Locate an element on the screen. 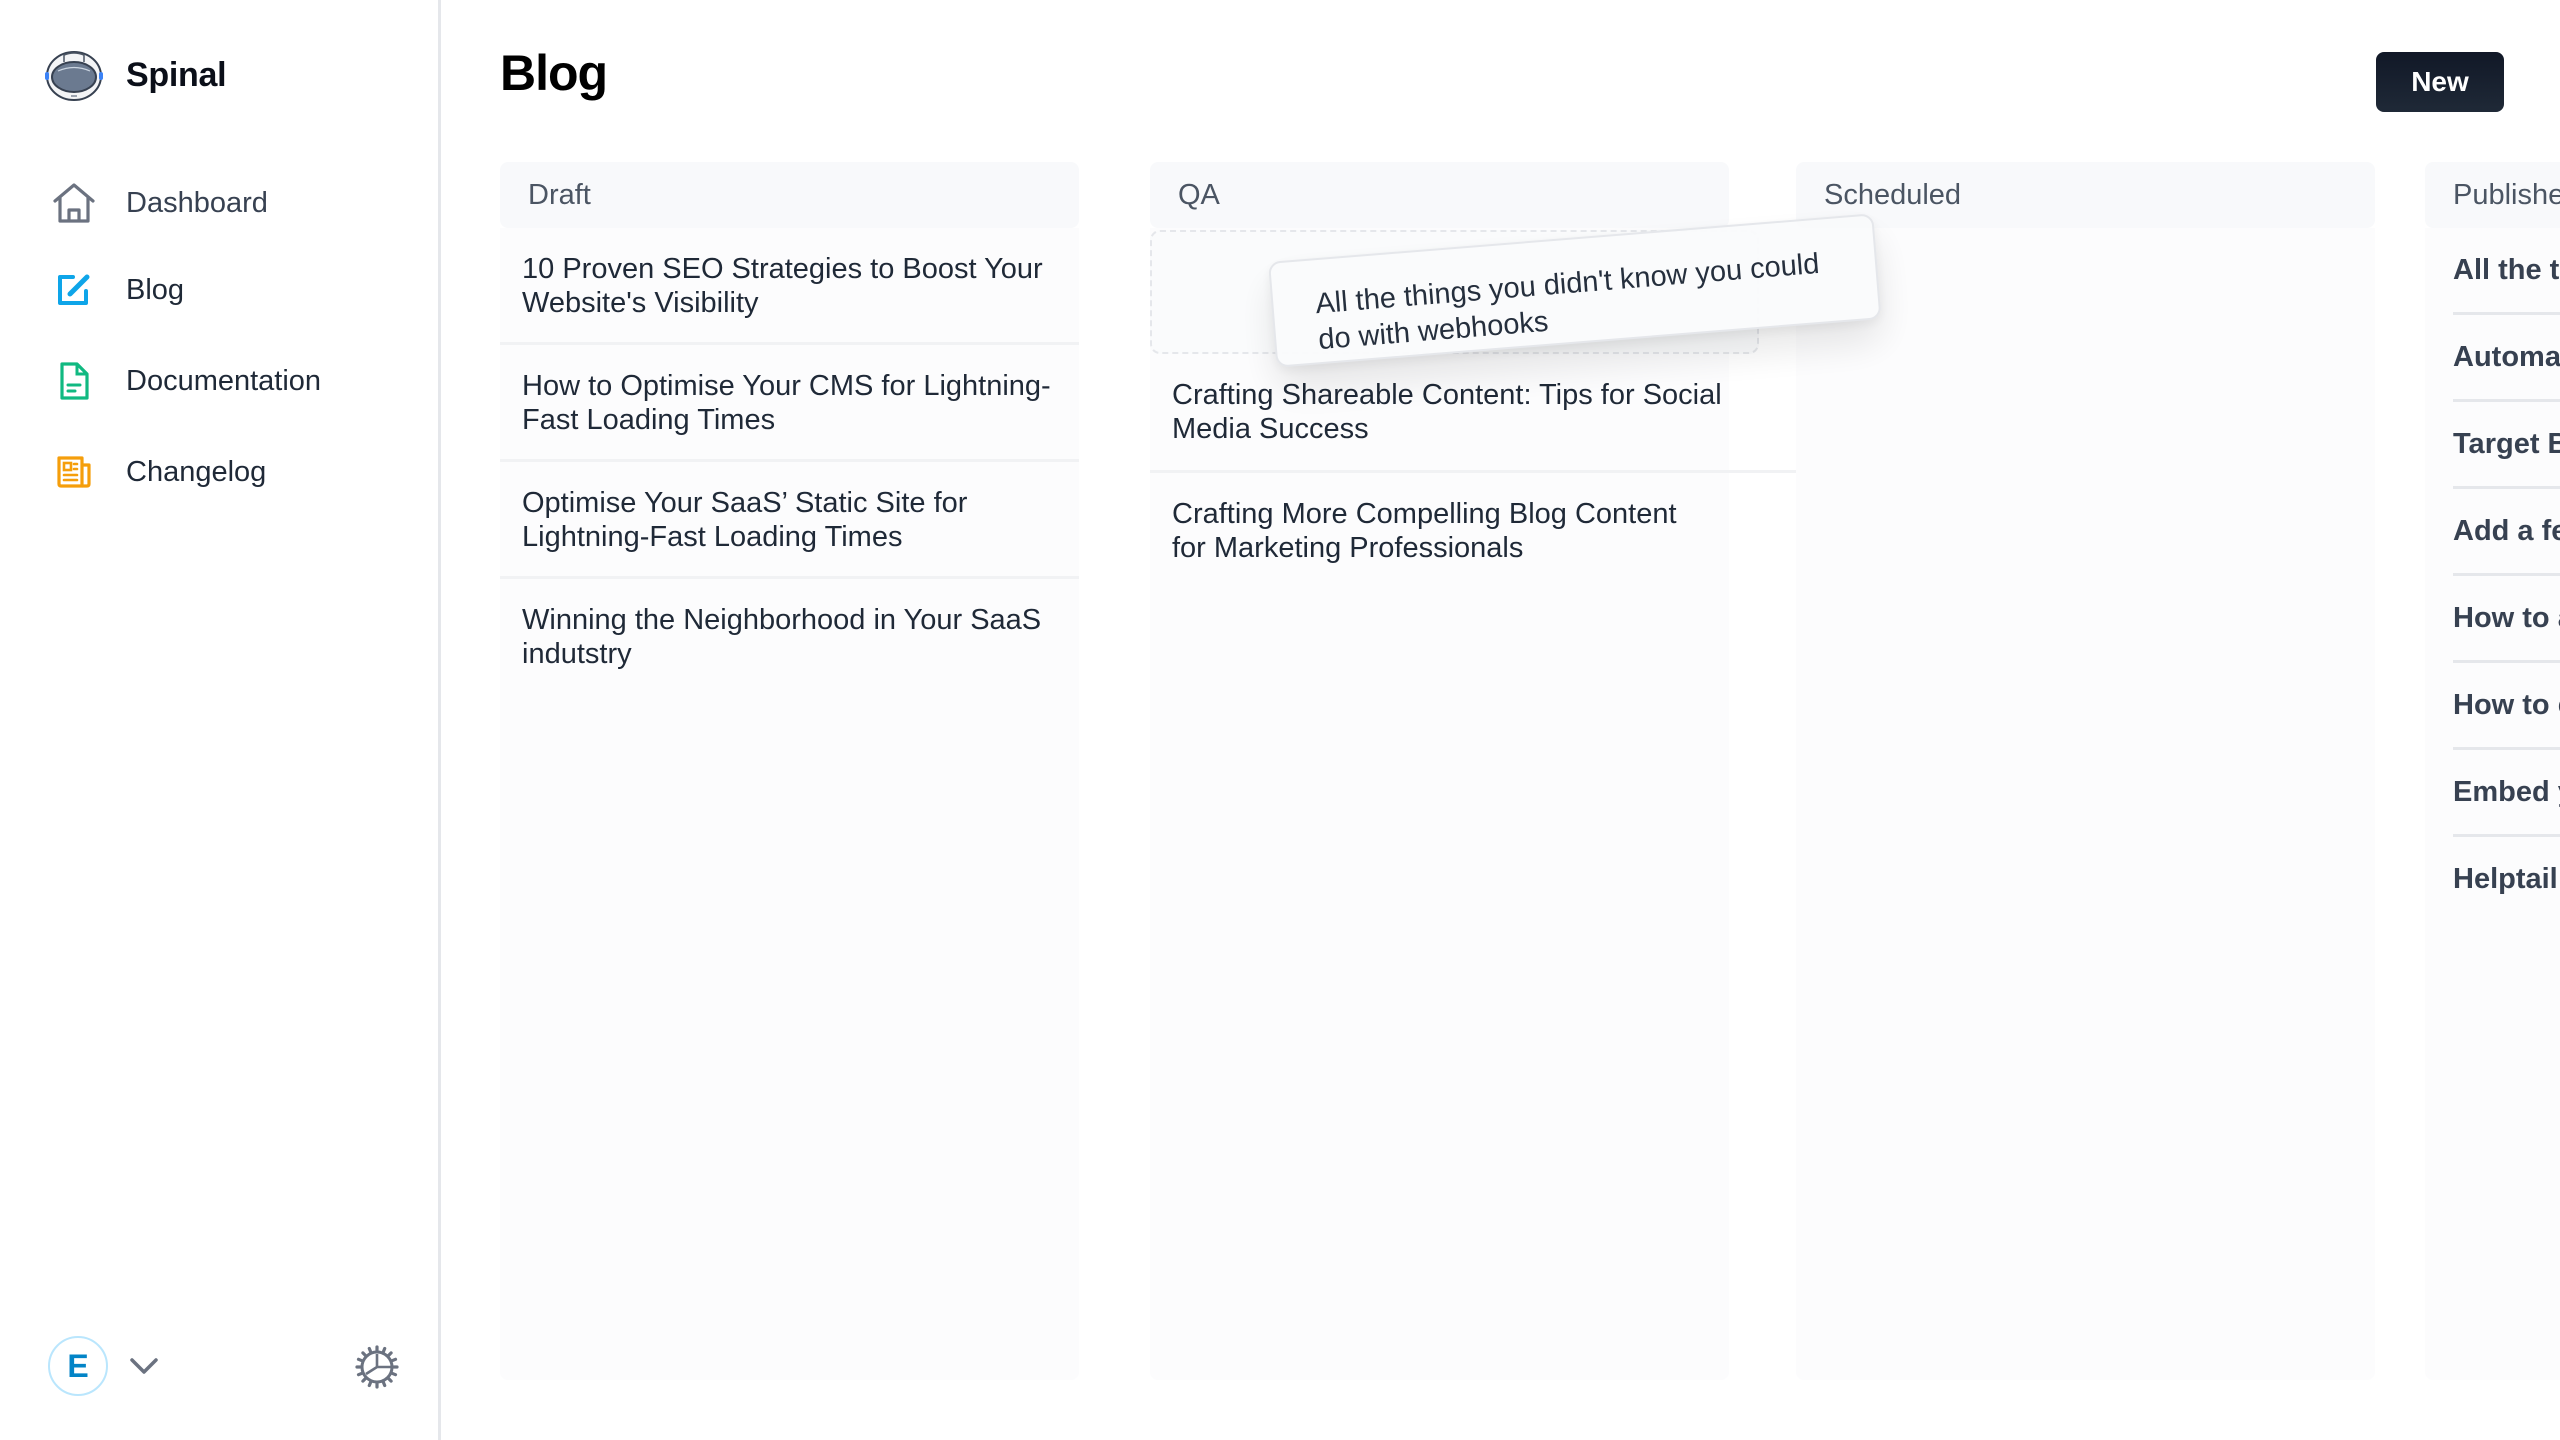 This screenshot has height=1440, width=2560. brand: Spinal is located at coordinates (135, 75).